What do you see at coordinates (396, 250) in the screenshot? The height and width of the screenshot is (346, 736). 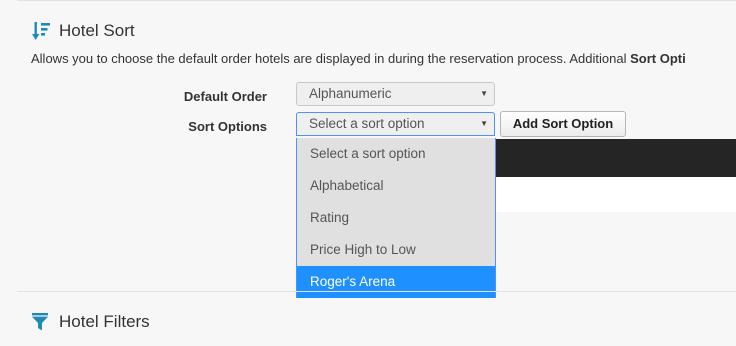 I see `dropdown-option-price-high-to-low: Price High to Low` at bounding box center [396, 250].